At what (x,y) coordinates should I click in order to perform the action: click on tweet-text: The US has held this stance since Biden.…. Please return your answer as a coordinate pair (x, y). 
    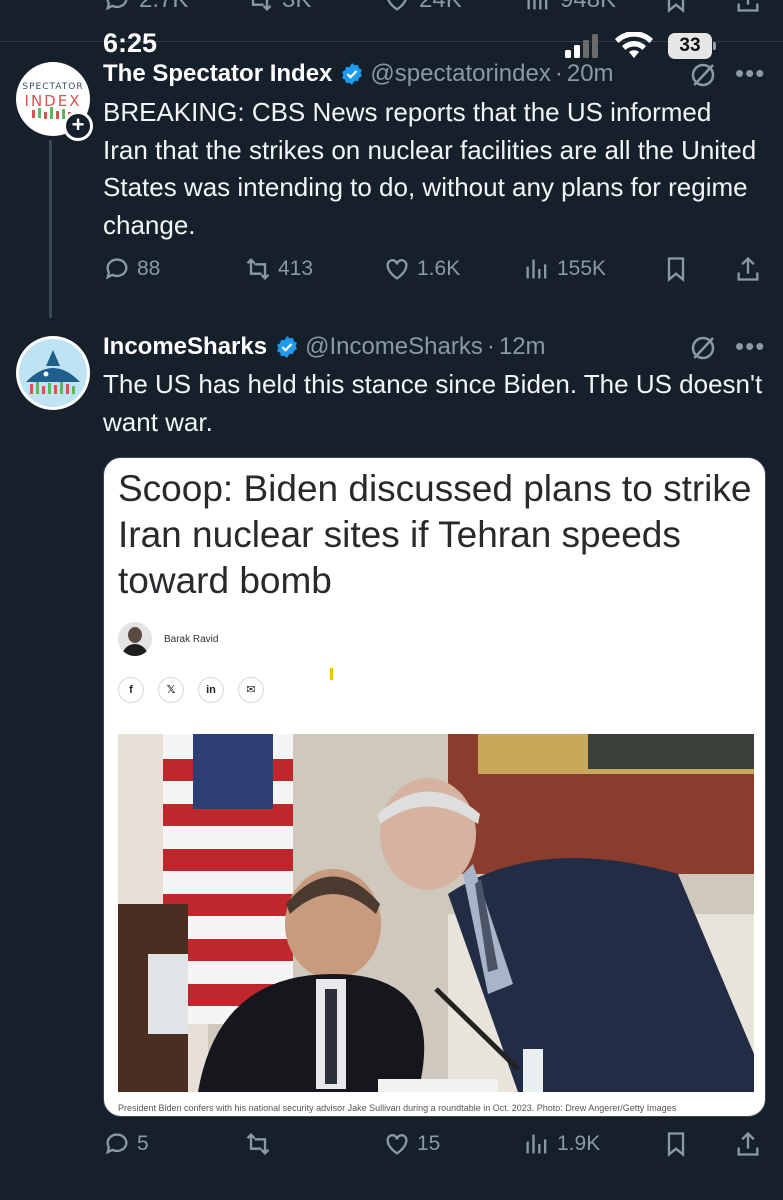
    Looking at the image, I should click on (433, 403).